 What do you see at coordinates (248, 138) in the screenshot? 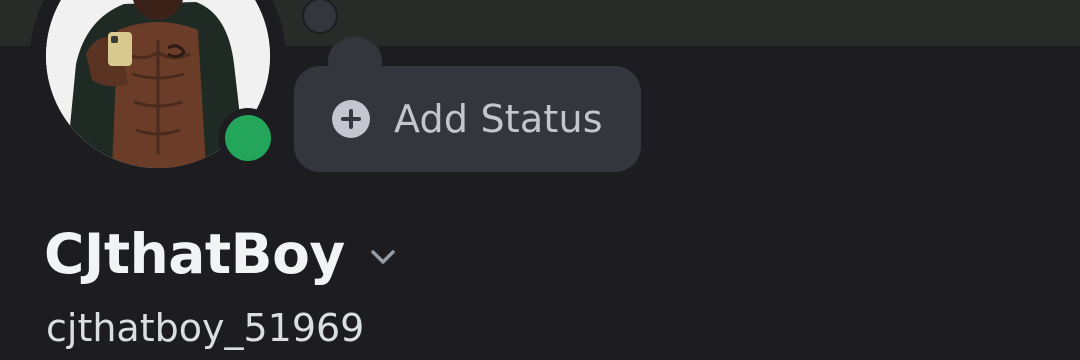
I see `online-status-indicator` at bounding box center [248, 138].